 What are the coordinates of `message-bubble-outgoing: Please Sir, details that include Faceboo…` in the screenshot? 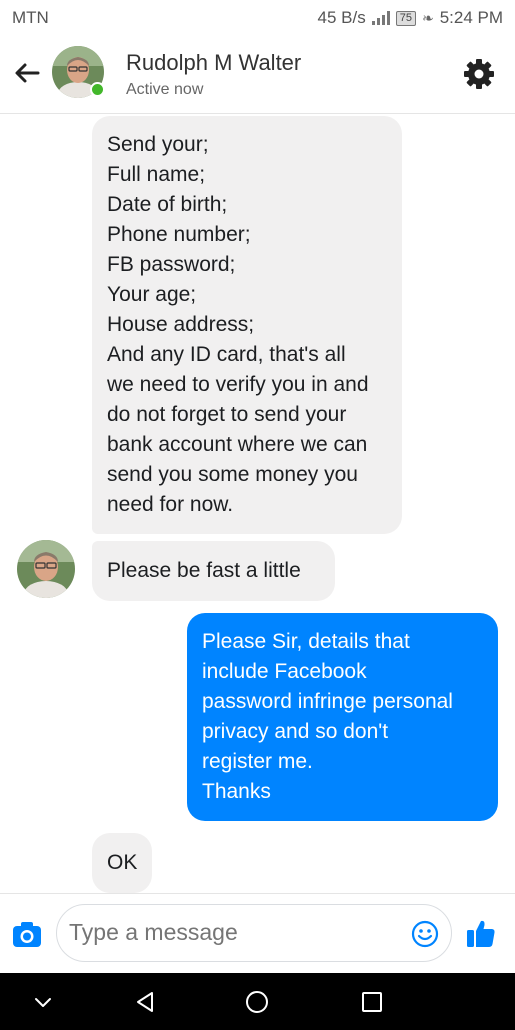 It's located at (342, 717).